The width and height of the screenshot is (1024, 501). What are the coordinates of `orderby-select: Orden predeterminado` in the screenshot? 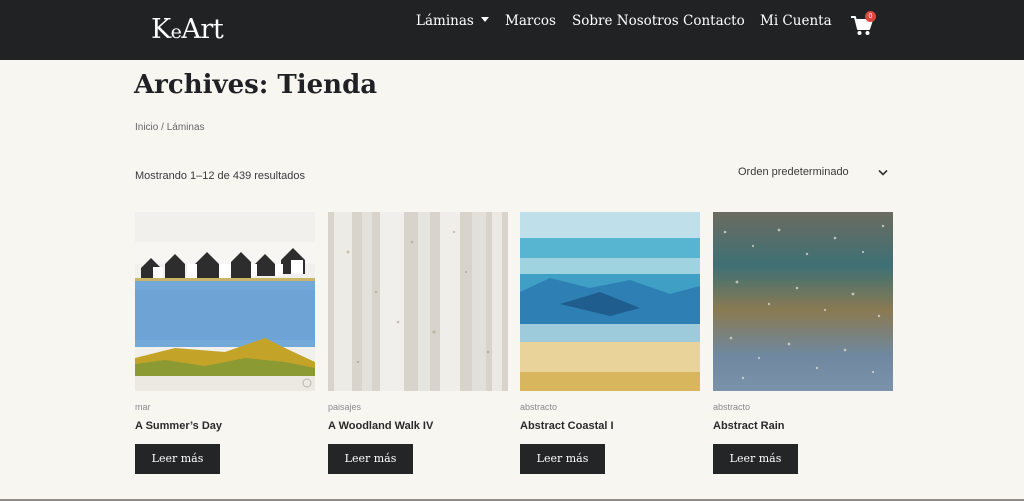 It's located at (814, 175).